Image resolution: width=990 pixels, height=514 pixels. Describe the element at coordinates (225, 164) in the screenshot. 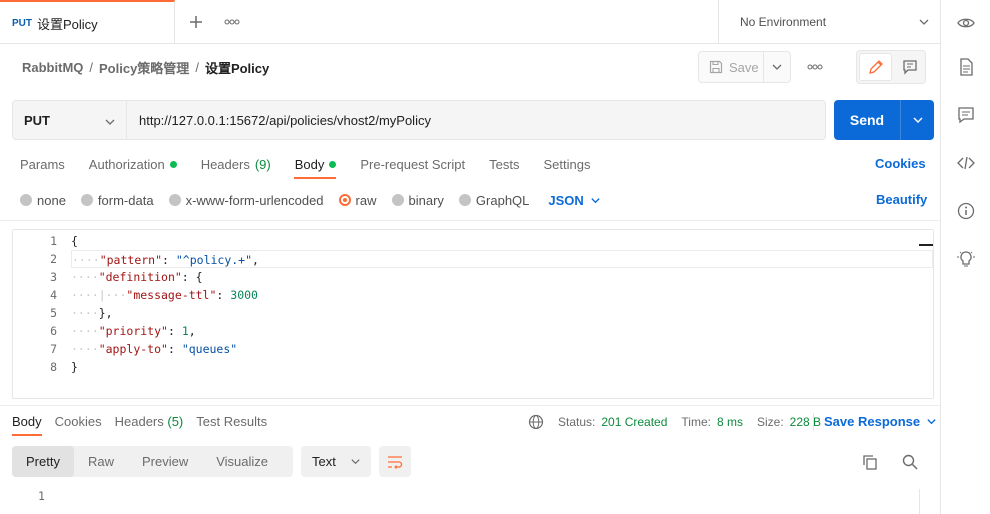

I see `tab-headers-label: Headers` at that location.